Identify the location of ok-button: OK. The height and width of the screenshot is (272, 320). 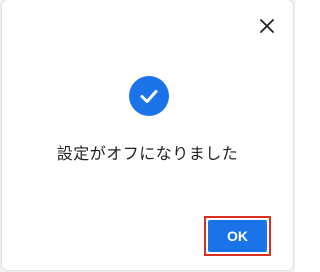
(237, 236).